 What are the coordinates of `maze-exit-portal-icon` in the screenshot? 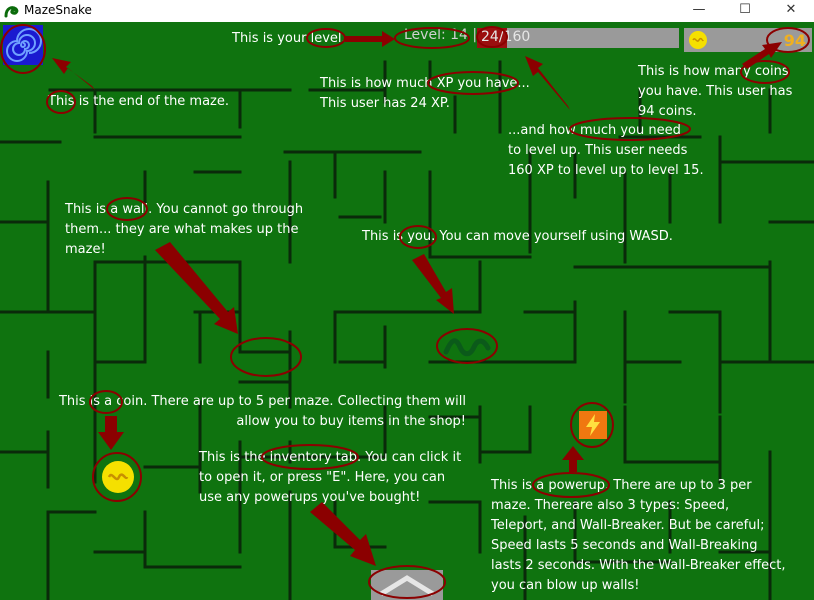 It's located at (23, 45).